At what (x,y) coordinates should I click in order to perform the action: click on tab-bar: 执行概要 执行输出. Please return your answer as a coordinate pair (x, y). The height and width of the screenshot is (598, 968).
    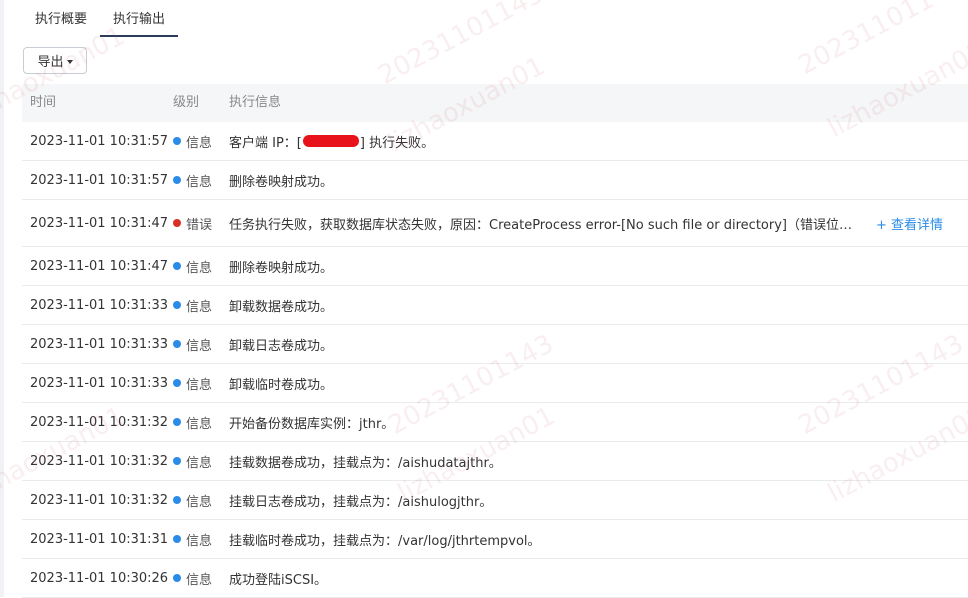
    Looking at the image, I should click on (100, 18).